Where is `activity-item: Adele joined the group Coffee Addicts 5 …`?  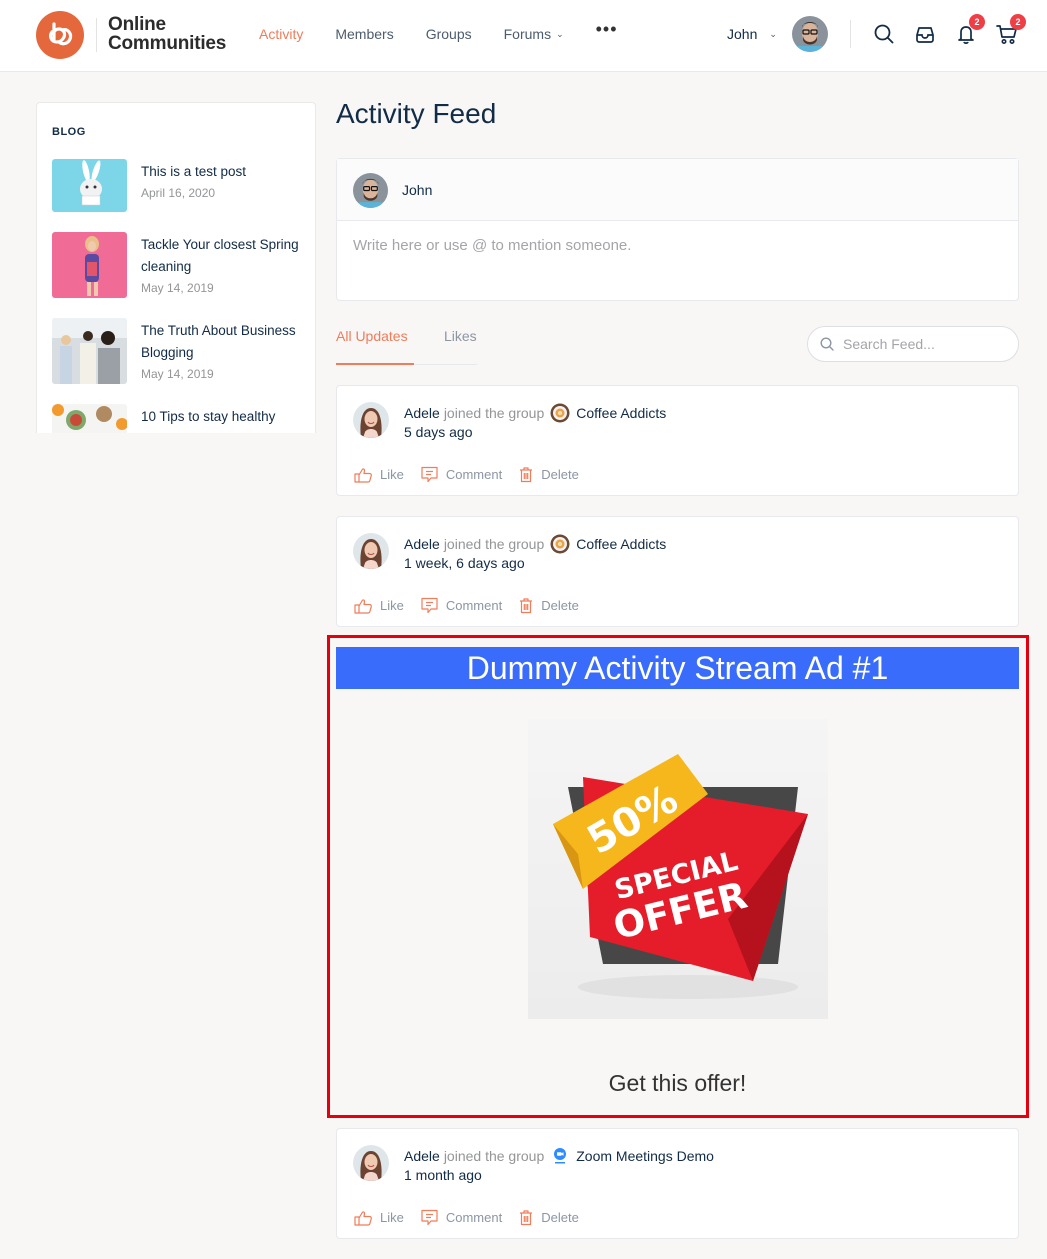
activity-item: Adele joined the group Coffee Addicts 5 … is located at coordinates (677, 440).